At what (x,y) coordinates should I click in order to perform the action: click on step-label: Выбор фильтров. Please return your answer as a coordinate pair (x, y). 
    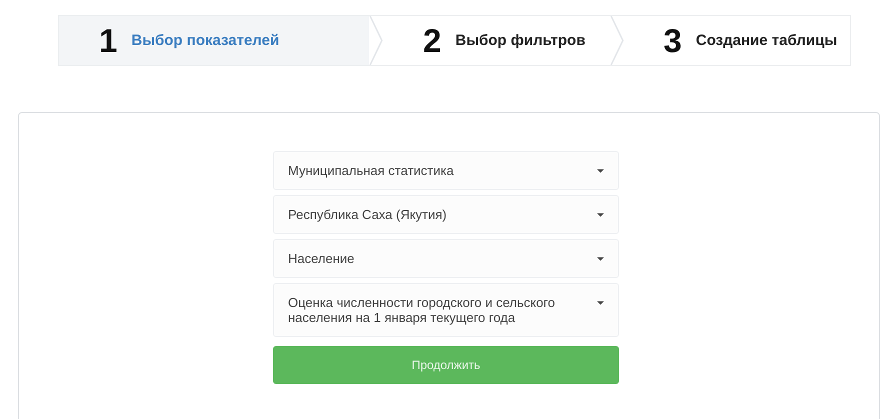
    Looking at the image, I should click on (520, 40).